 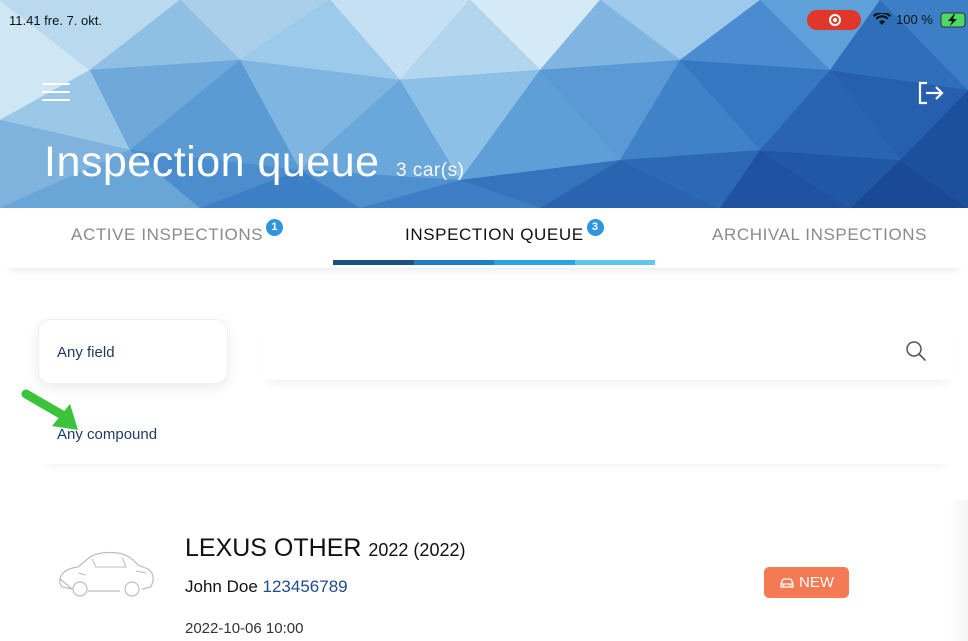 I want to click on tab-badge: 3, so click(x=595, y=227).